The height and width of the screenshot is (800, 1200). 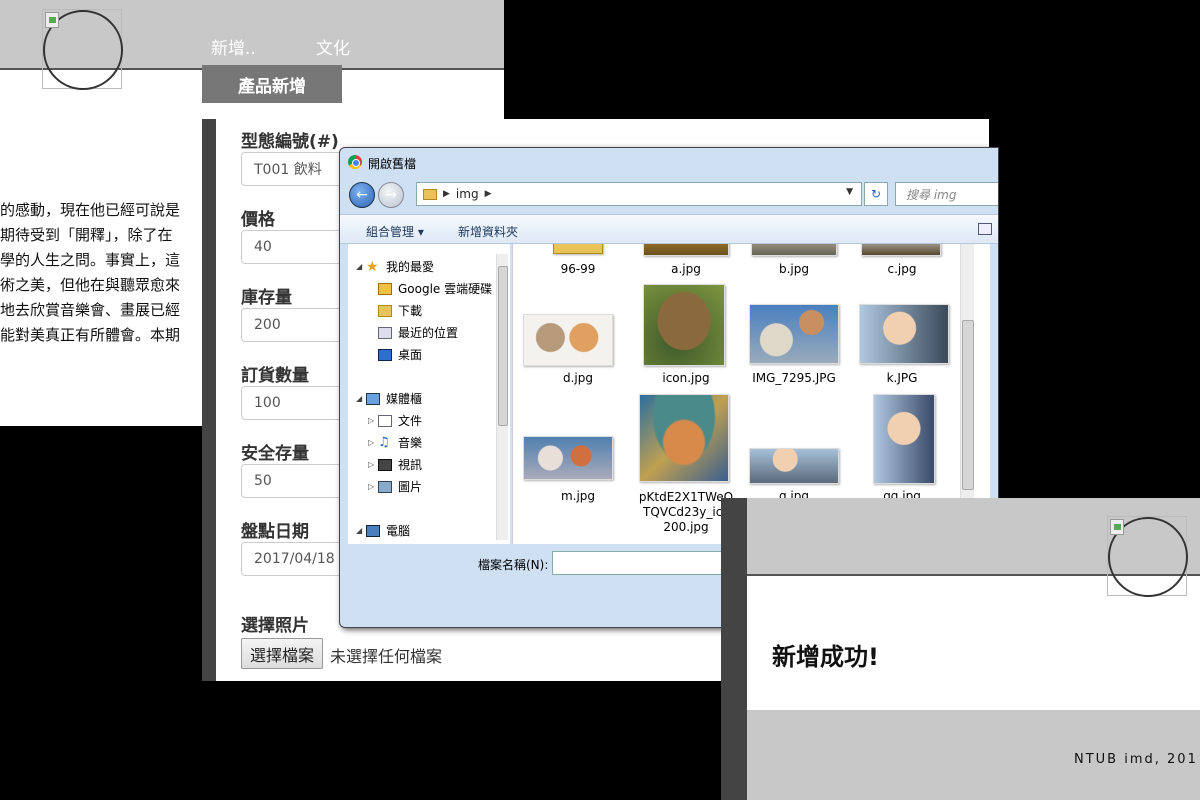 What do you see at coordinates (686, 269) in the screenshot?
I see `file-name: a.jpg` at bounding box center [686, 269].